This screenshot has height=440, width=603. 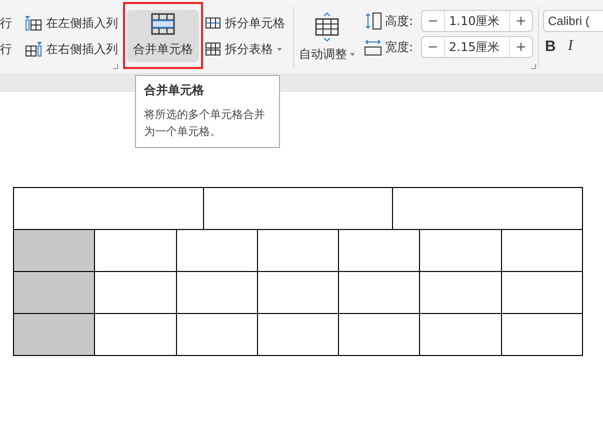 I want to click on merge-cells-button: 合并单元格, so click(x=163, y=36).